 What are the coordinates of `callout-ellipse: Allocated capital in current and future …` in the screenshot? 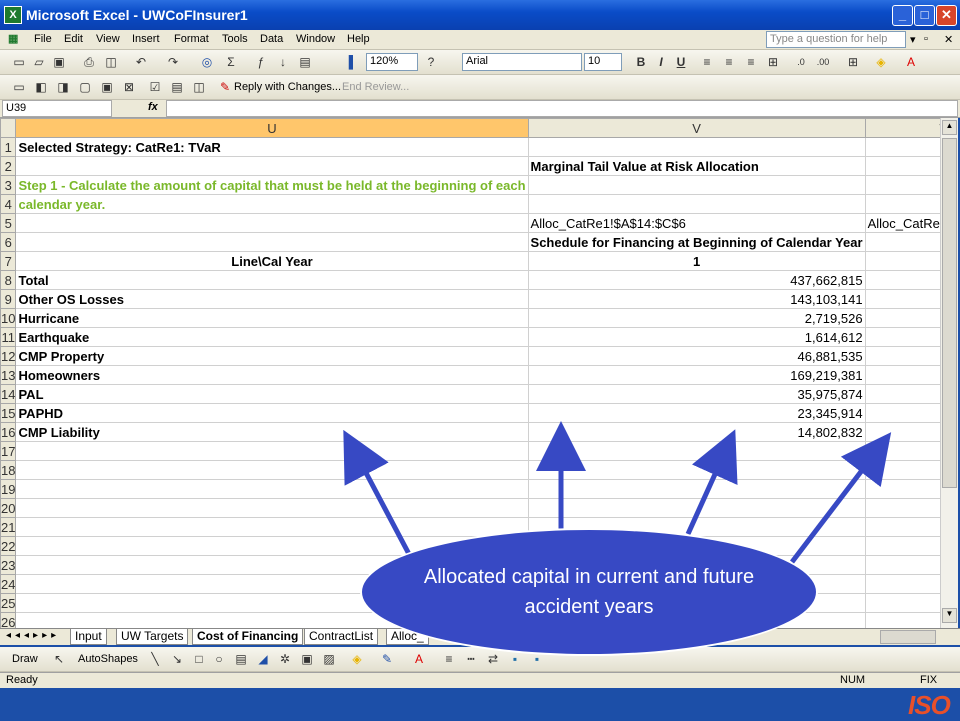 It's located at (589, 592).